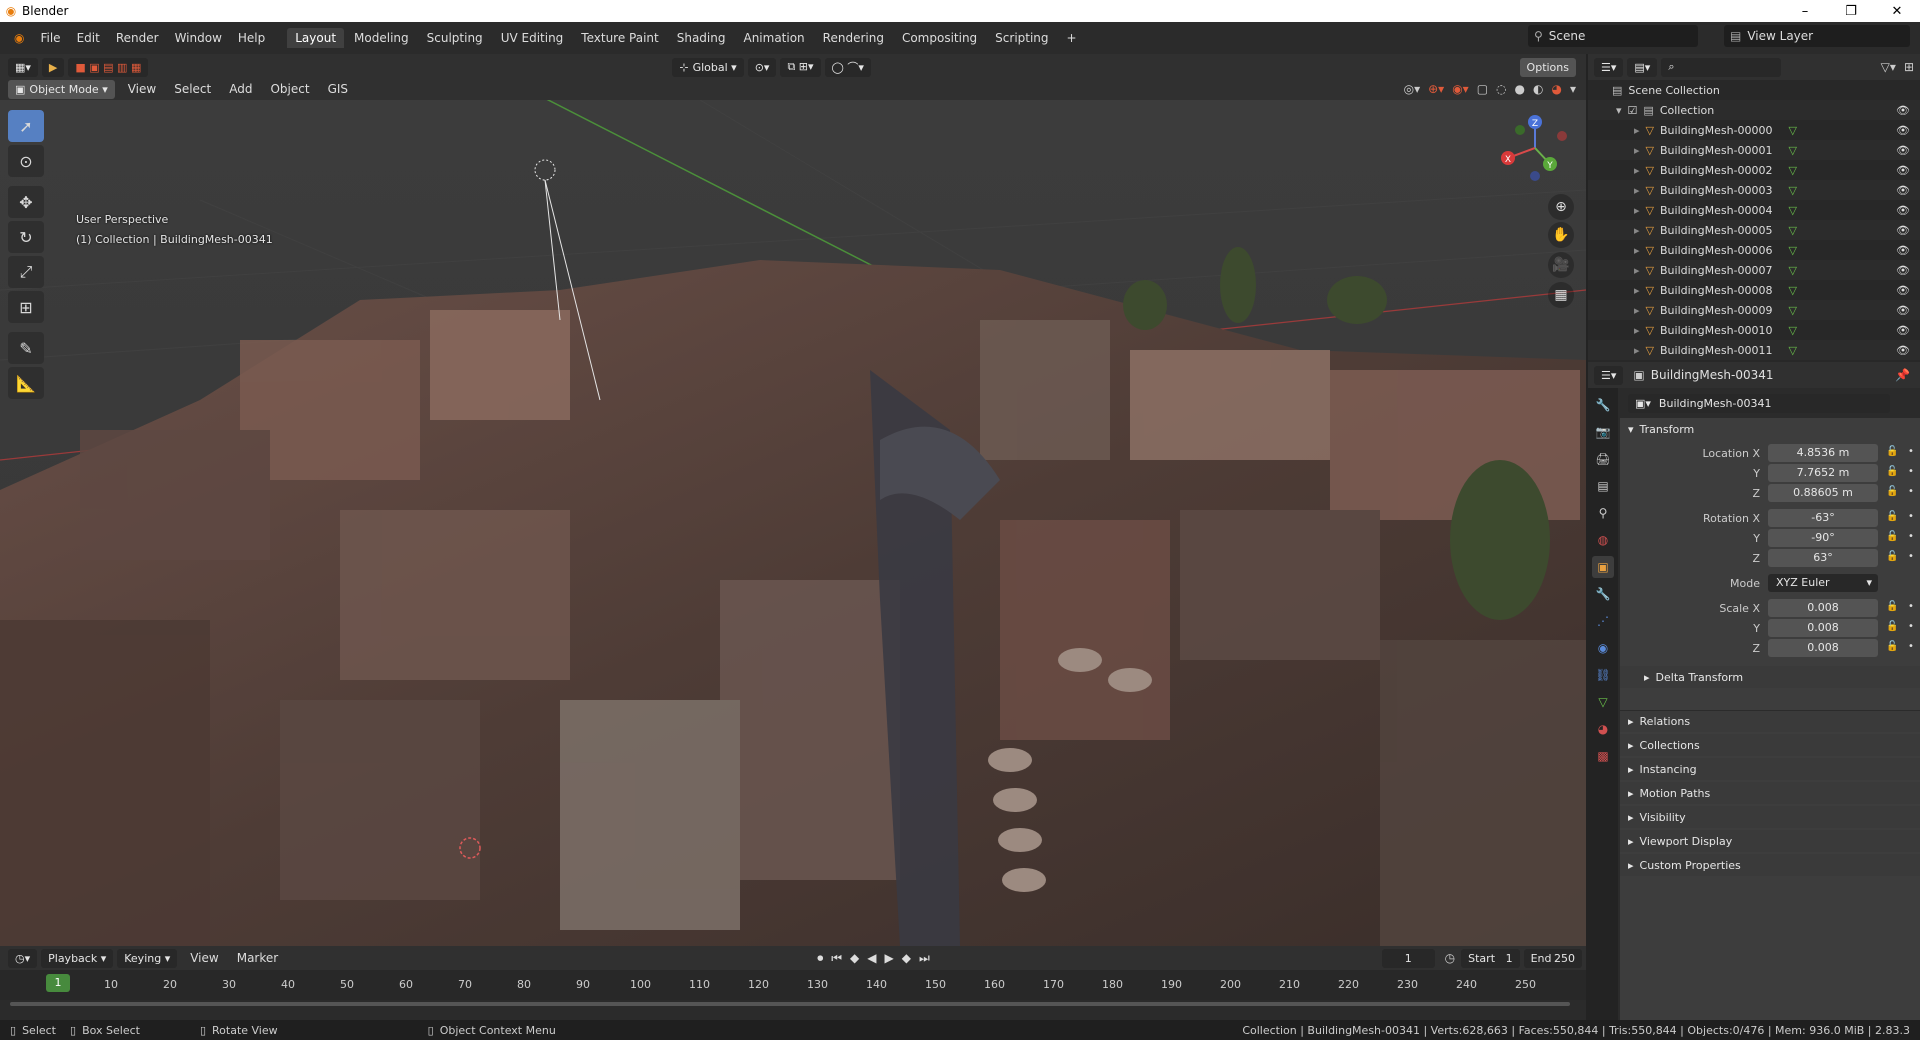  Describe the element at coordinates (1754, 250) in the screenshot. I see `list-item: ▸ ▽ BuildingMesh-00006 ▽ 👁` at that location.